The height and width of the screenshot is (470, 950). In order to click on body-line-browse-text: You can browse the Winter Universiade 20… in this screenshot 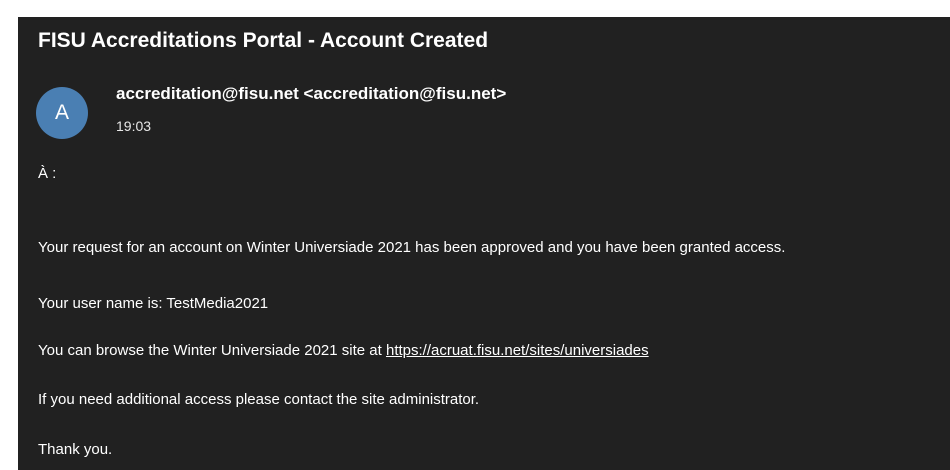, I will do `click(212, 350)`.